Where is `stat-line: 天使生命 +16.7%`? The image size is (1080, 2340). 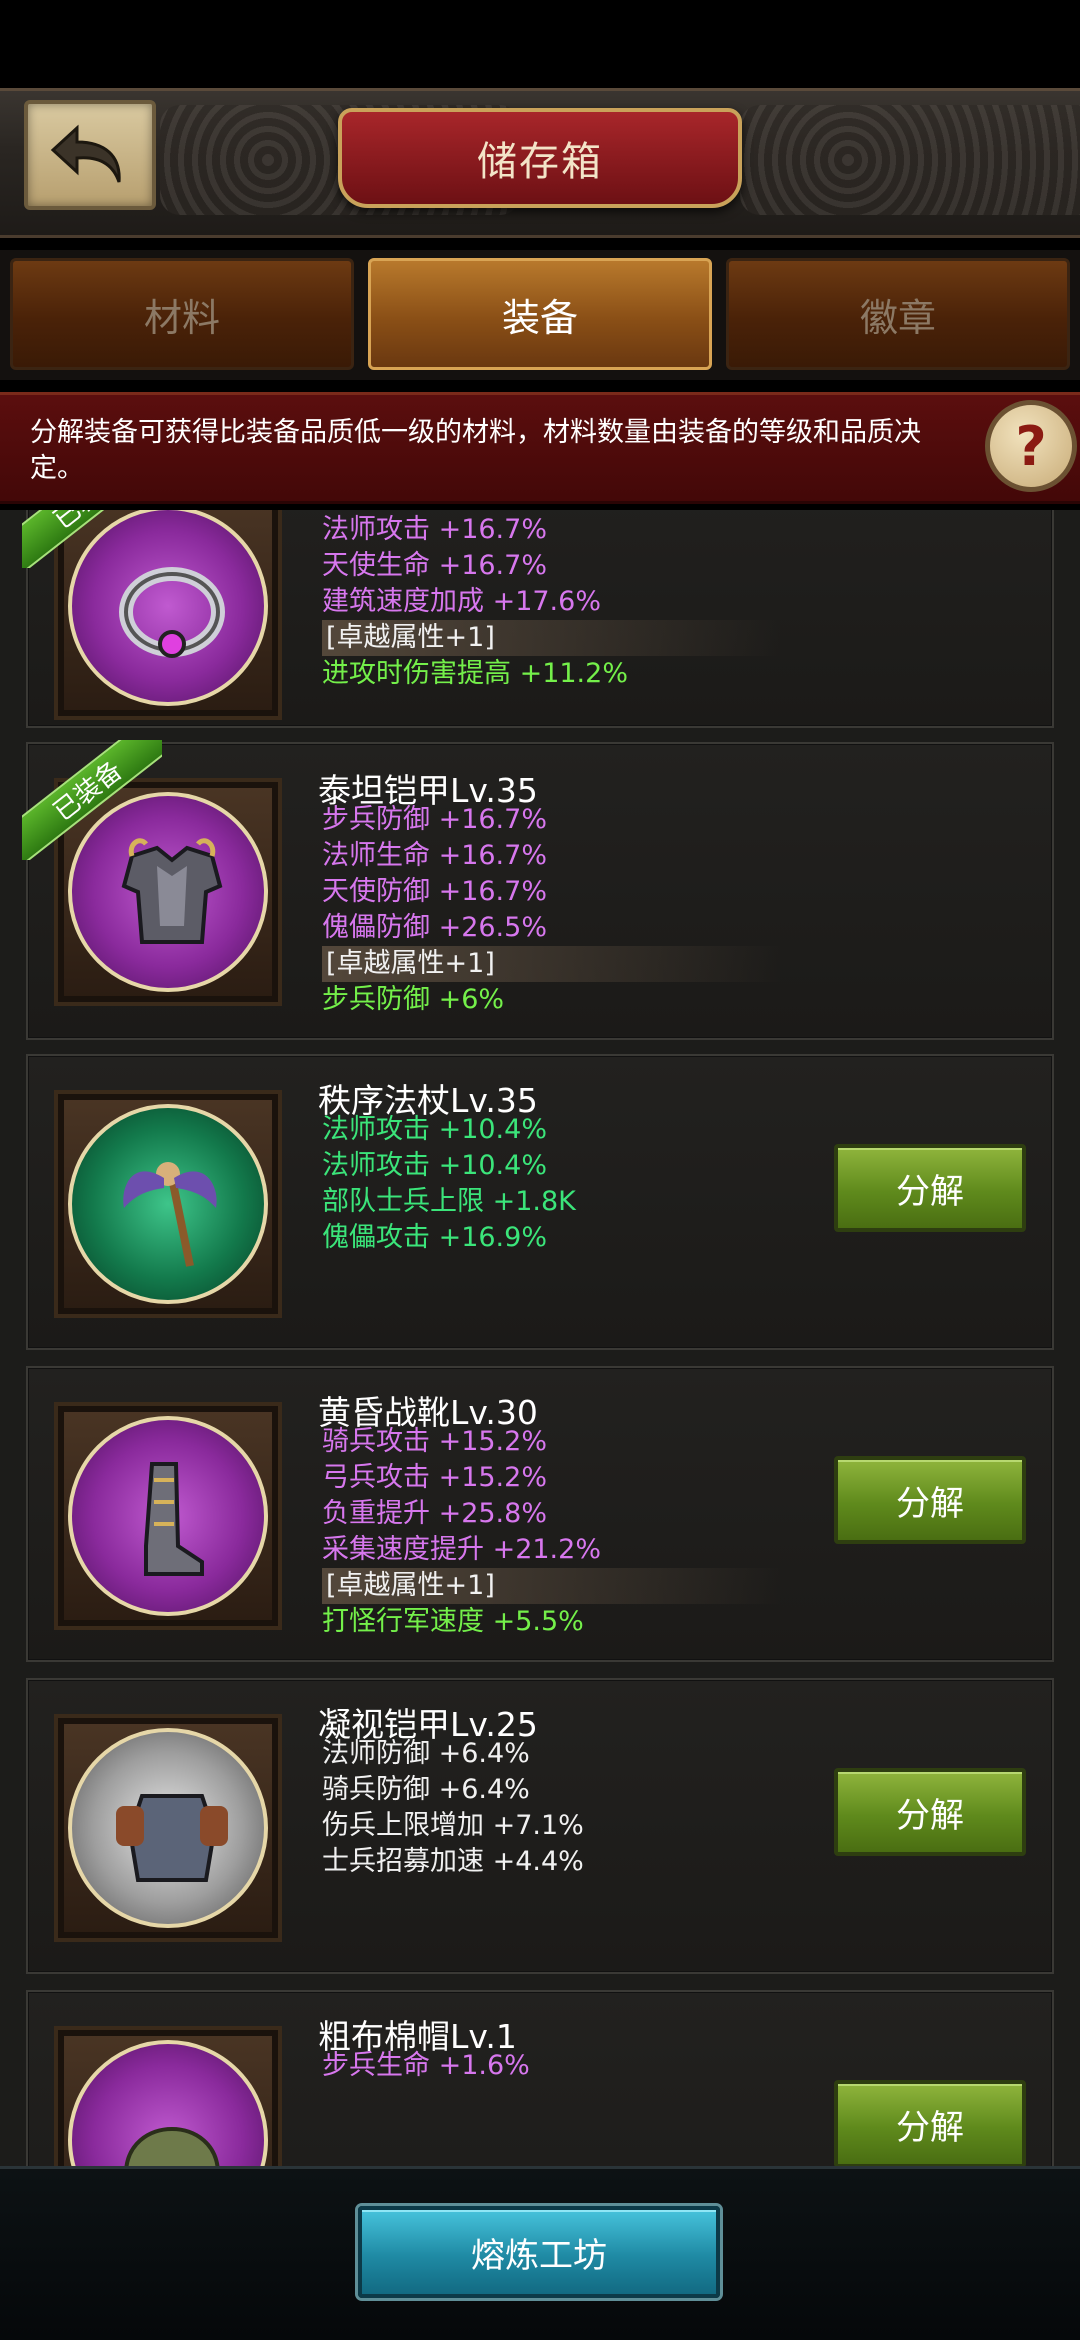 stat-line: 天使生命 +16.7% is located at coordinates (434, 565).